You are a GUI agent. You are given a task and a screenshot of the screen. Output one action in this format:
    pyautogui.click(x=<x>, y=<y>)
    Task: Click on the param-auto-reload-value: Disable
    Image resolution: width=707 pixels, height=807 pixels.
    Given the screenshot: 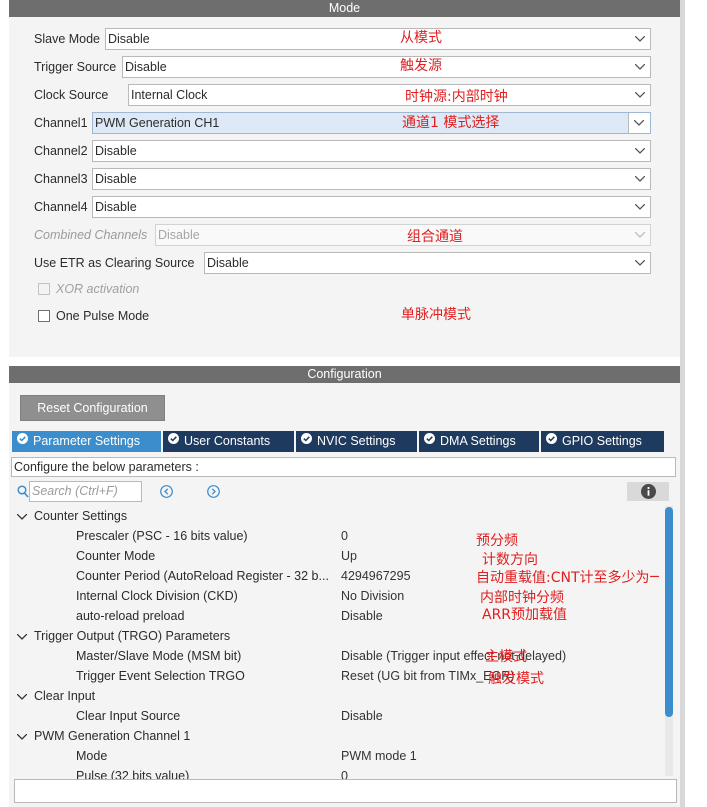 What is the action you would take?
    pyautogui.click(x=362, y=616)
    